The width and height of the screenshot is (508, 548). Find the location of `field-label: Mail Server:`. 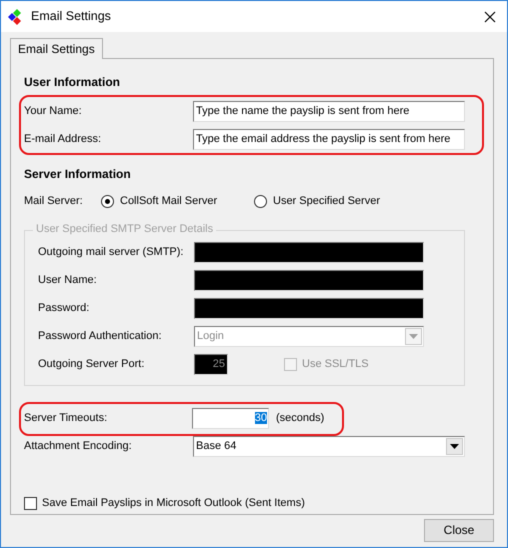

field-label: Mail Server: is located at coordinates (54, 201).